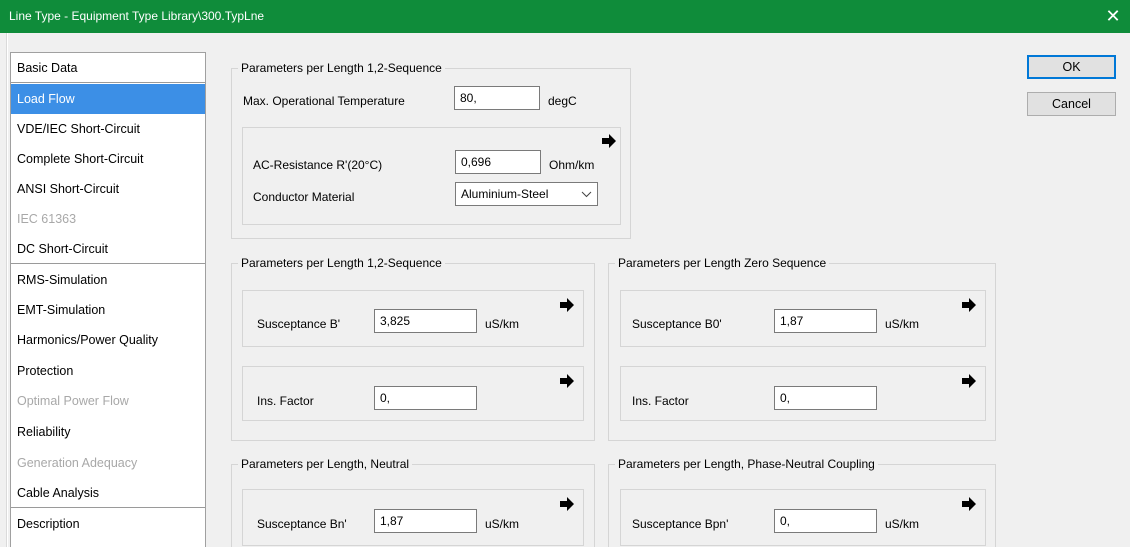  Describe the element at coordinates (108, 493) in the screenshot. I see `nav-item-cable-analysis: Cable Analysis` at that location.